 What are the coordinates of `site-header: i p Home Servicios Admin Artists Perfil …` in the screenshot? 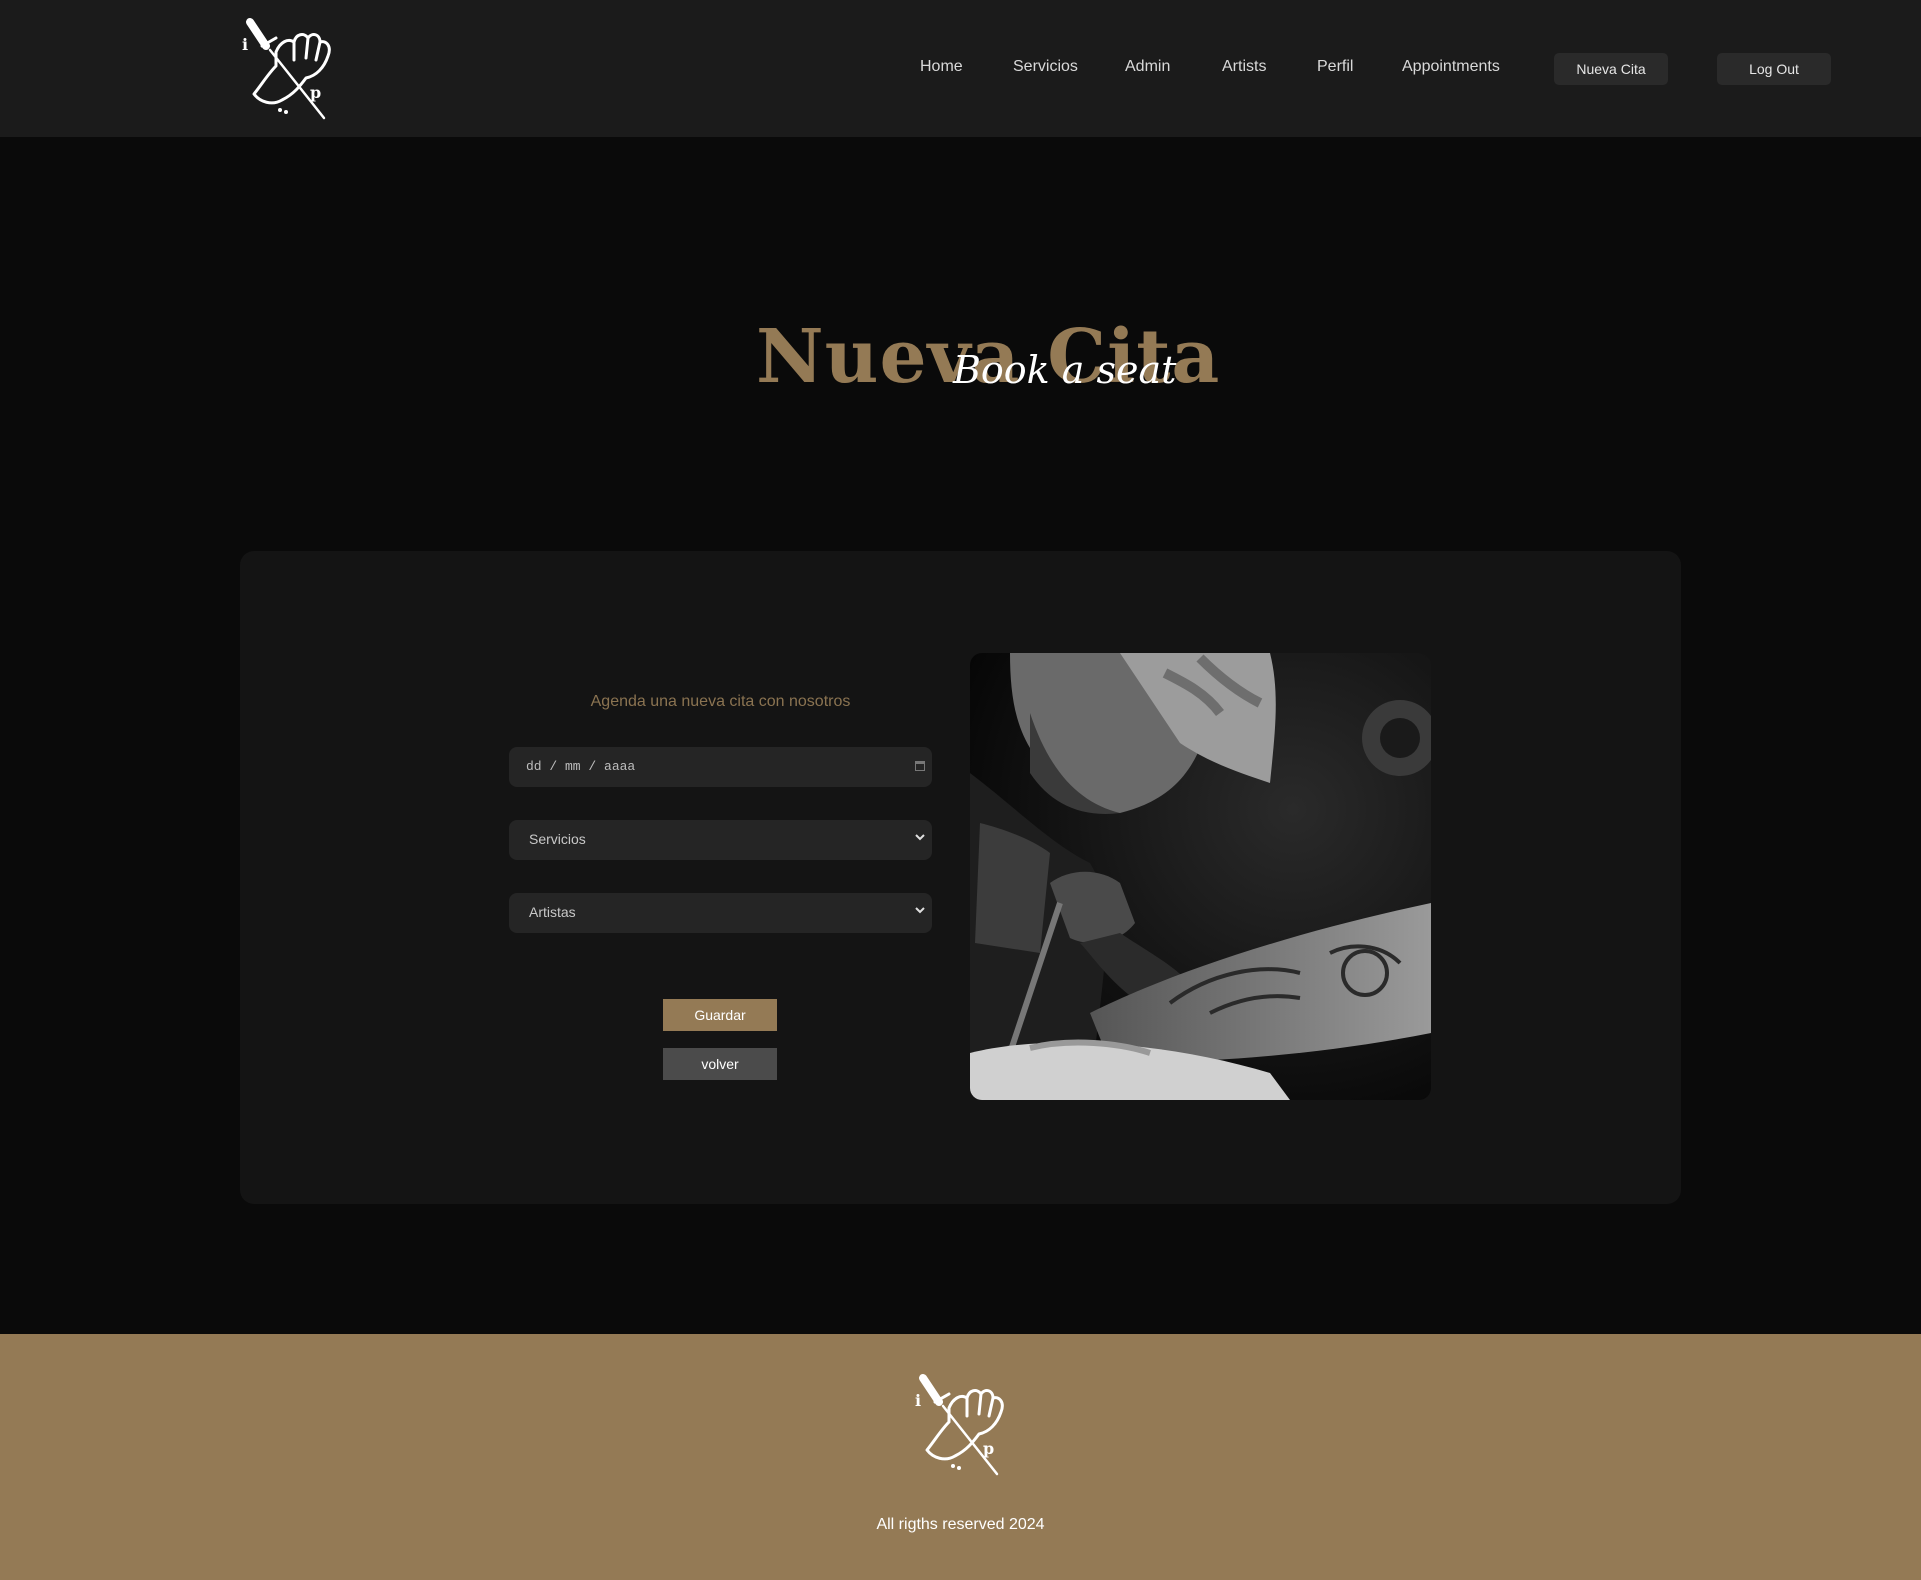 It's located at (960, 68).